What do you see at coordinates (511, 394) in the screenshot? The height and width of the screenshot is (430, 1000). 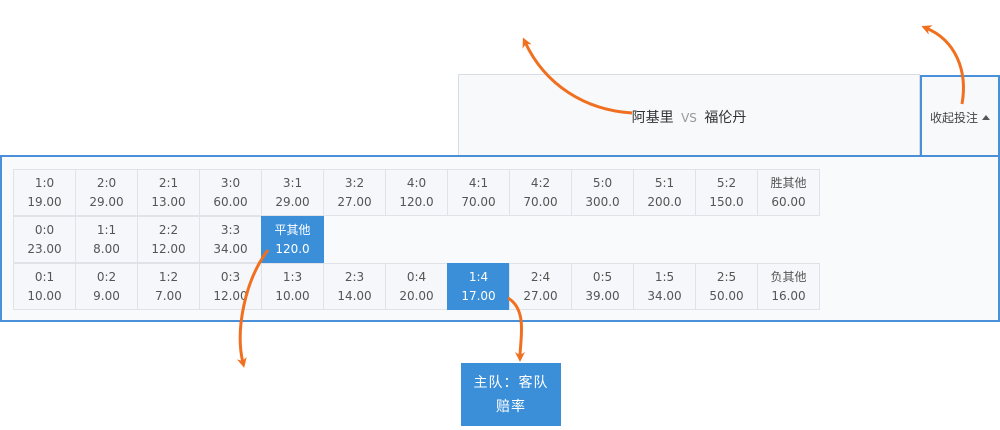 I see `legend-annotation: 主队：客队 赔率` at bounding box center [511, 394].